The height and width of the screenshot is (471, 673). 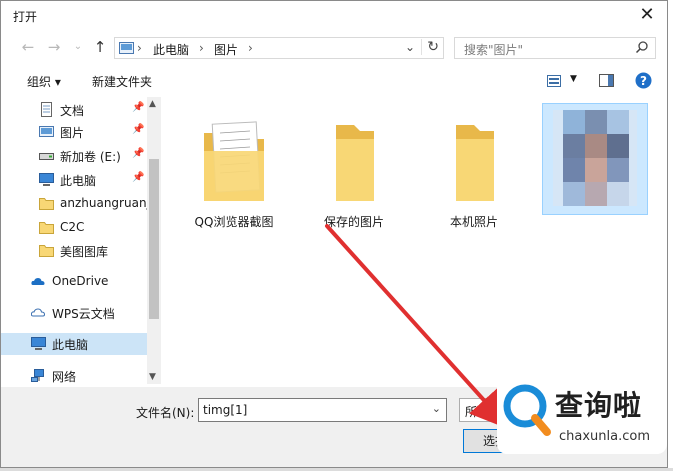 I want to click on sidebar-item-label: 美图图库, so click(x=84, y=252).